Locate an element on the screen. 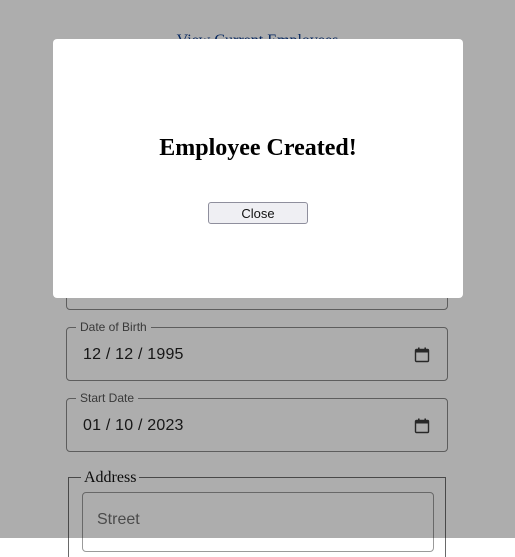 The height and width of the screenshot is (557, 515). close-button: Close is located at coordinates (258, 213).